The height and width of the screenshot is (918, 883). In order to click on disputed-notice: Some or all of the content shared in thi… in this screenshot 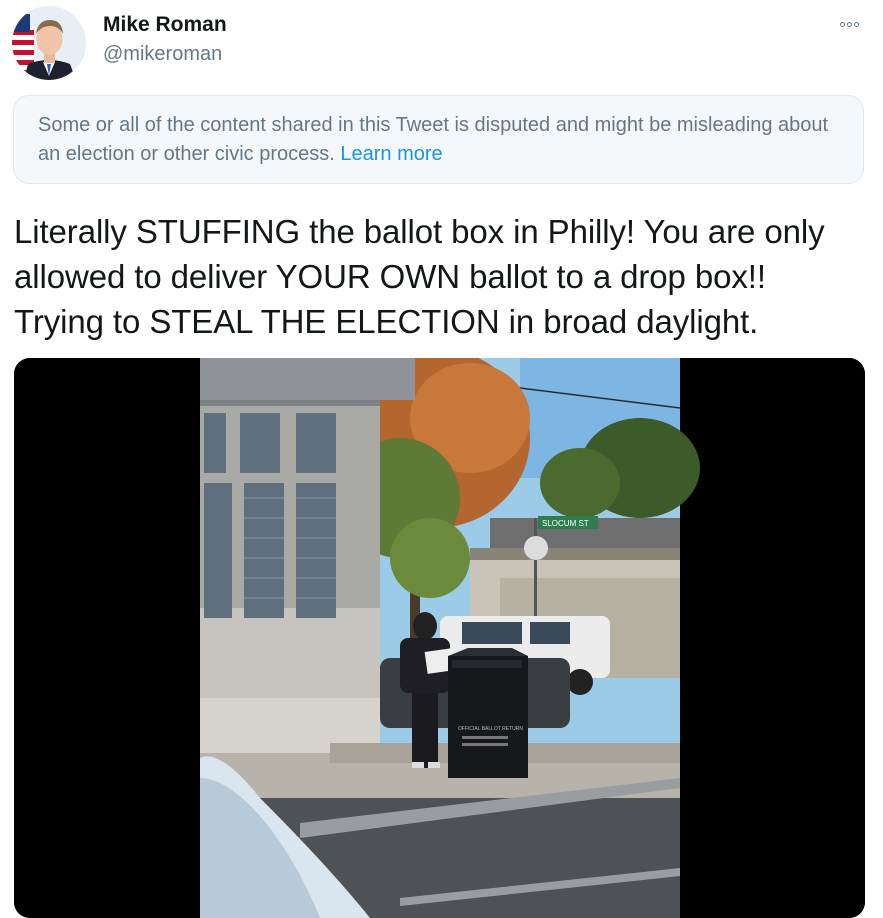, I will do `click(438, 139)`.